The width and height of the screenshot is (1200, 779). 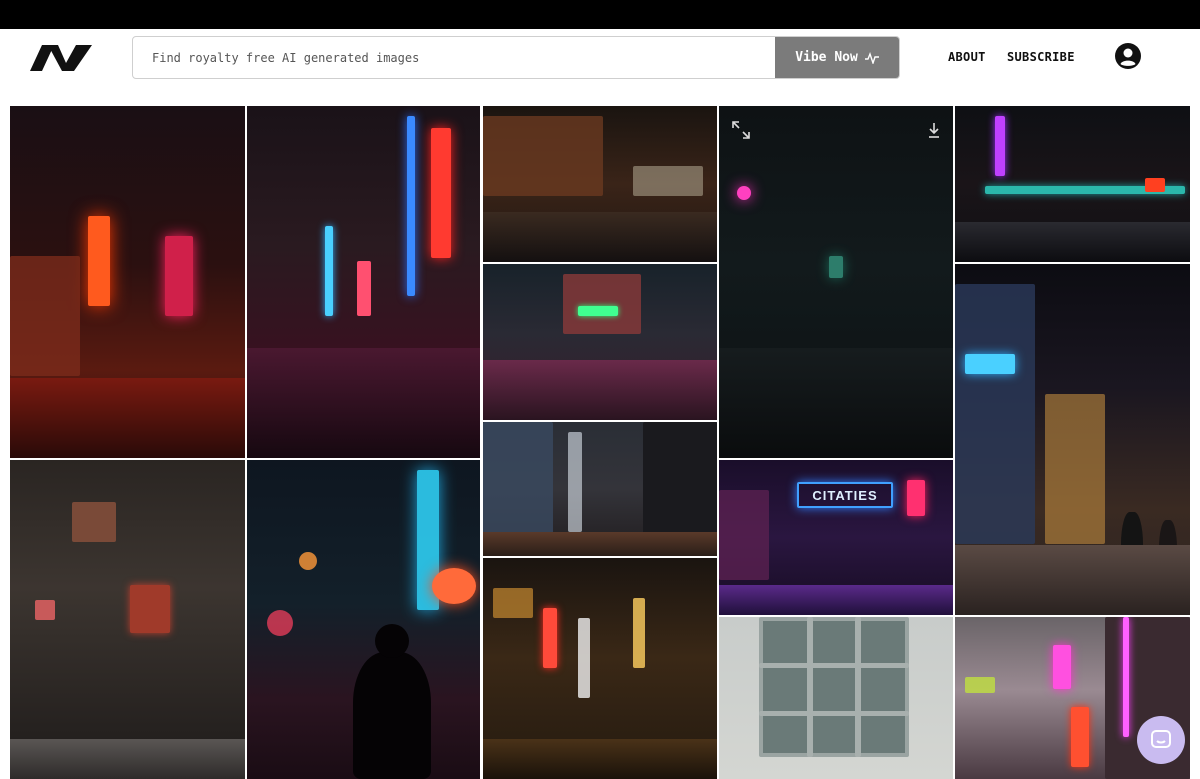 What do you see at coordinates (836, 282) in the screenshot?
I see `gallery-image-dark-foggy-street` at bounding box center [836, 282].